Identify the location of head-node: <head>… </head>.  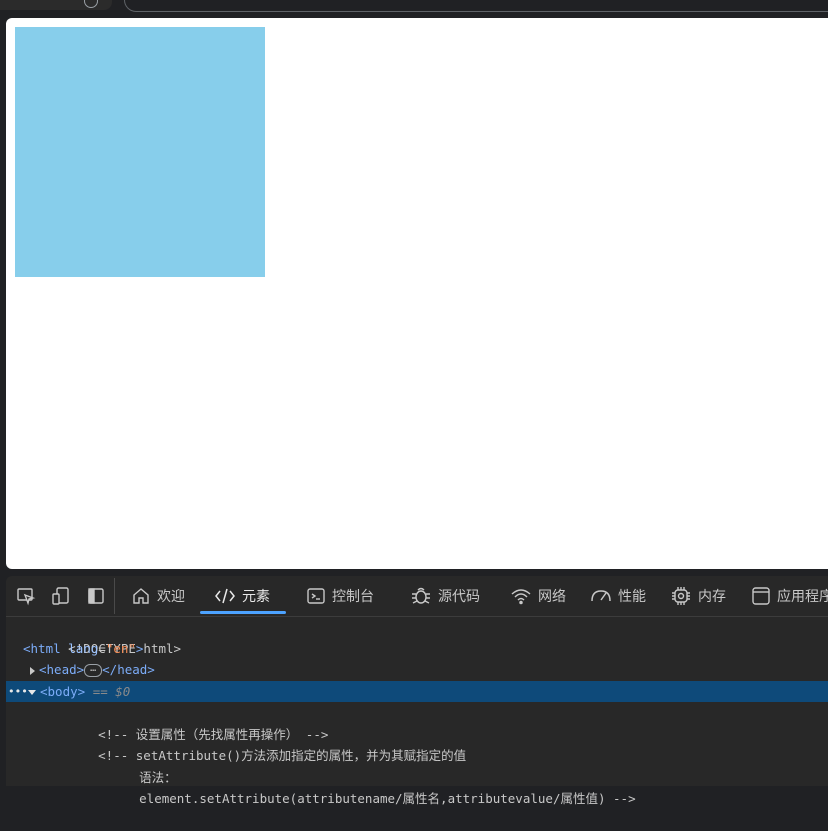
(417, 670).